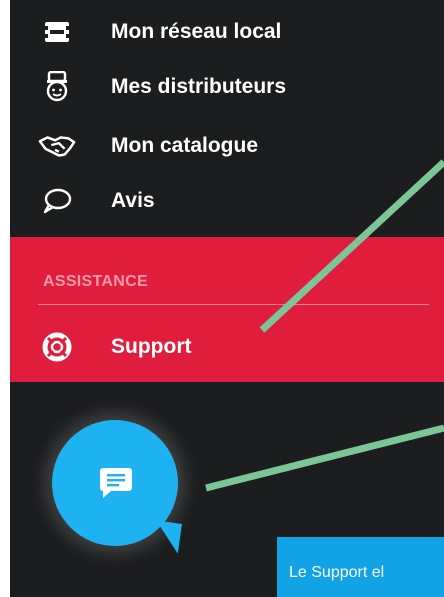 The image size is (444, 597). What do you see at coordinates (220, 201) in the screenshot?
I see `nav-item-avis: Avis` at bounding box center [220, 201].